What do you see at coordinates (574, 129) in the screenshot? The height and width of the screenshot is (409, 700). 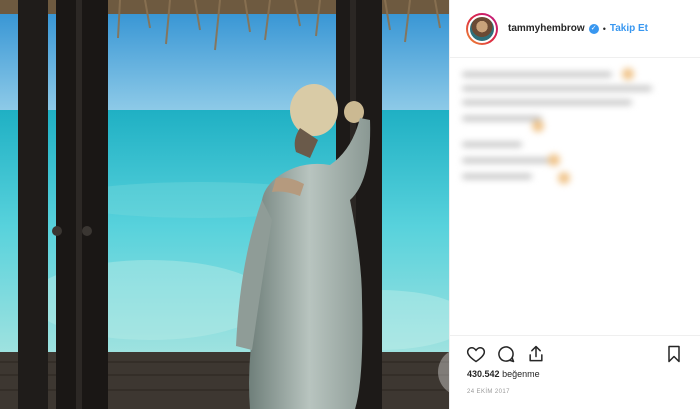 I see `blurred-comments` at bounding box center [574, 129].